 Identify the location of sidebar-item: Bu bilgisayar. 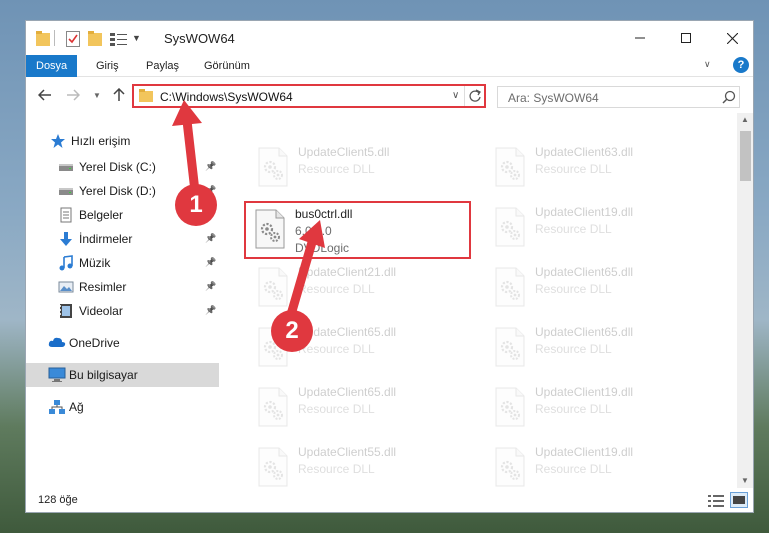
(122, 375).